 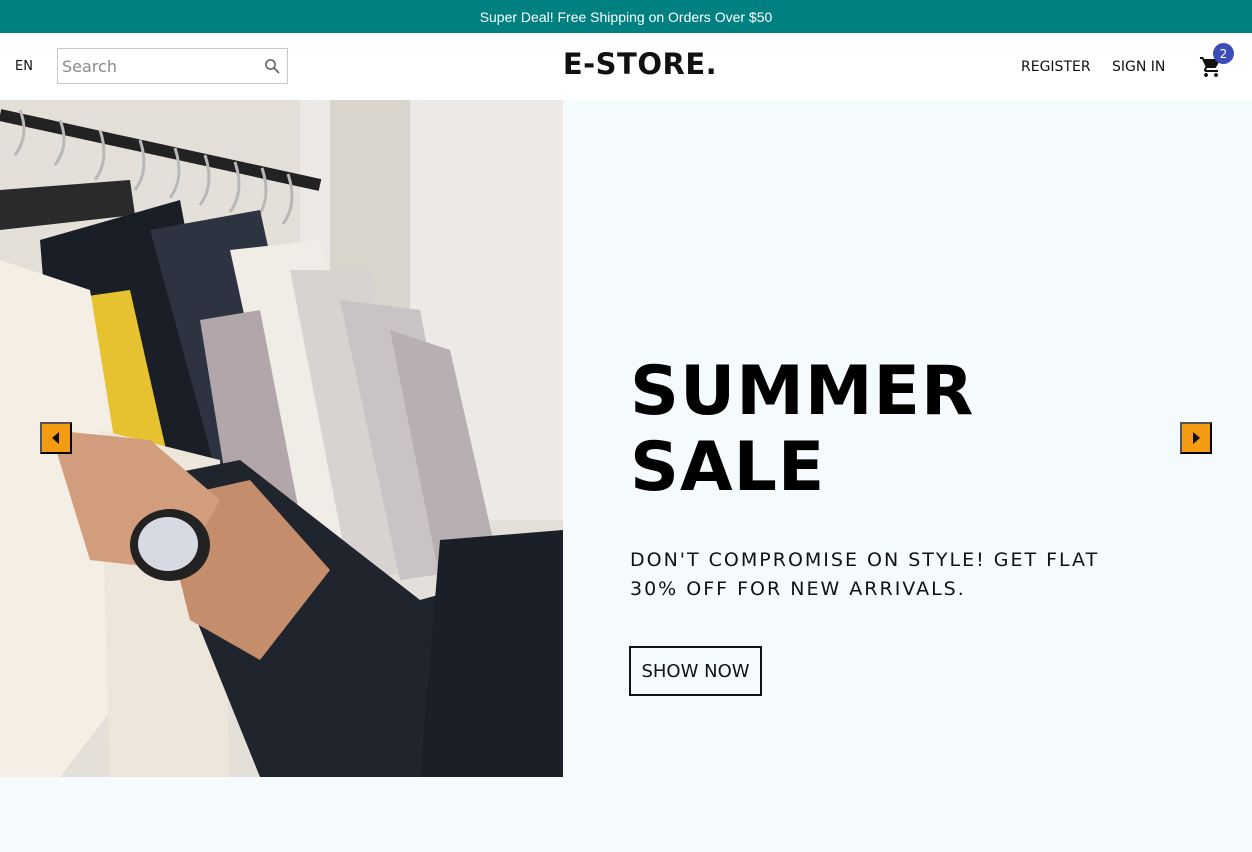 I want to click on arrow-right-icon, so click(x=1196, y=438).